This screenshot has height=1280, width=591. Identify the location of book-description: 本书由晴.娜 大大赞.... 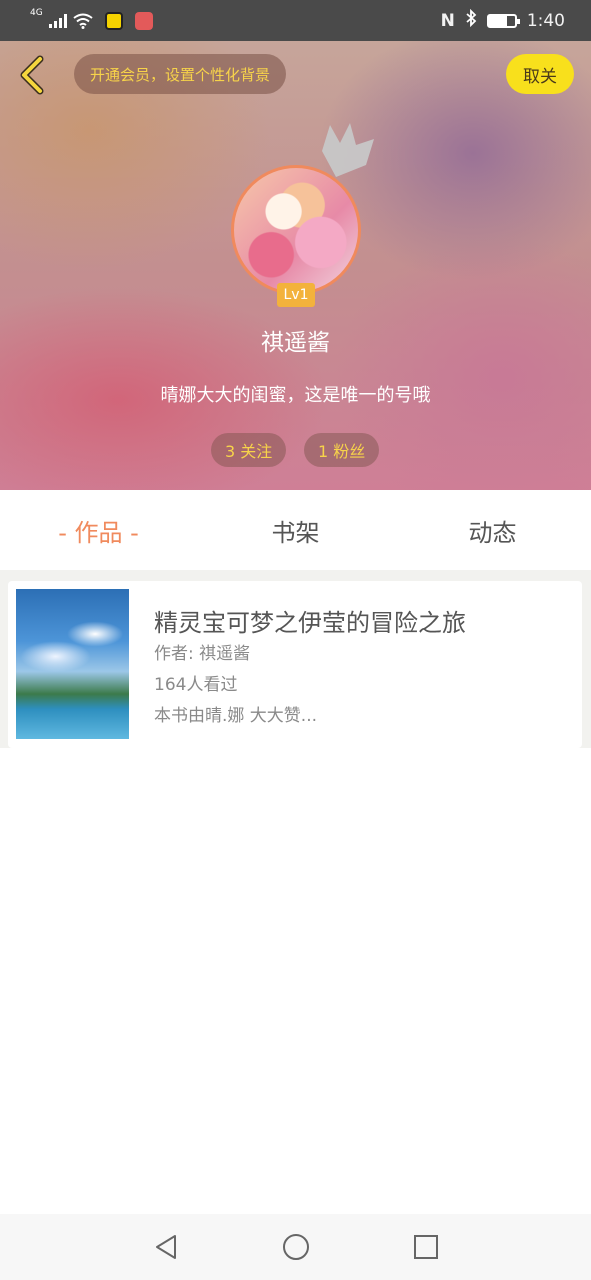
(236, 716).